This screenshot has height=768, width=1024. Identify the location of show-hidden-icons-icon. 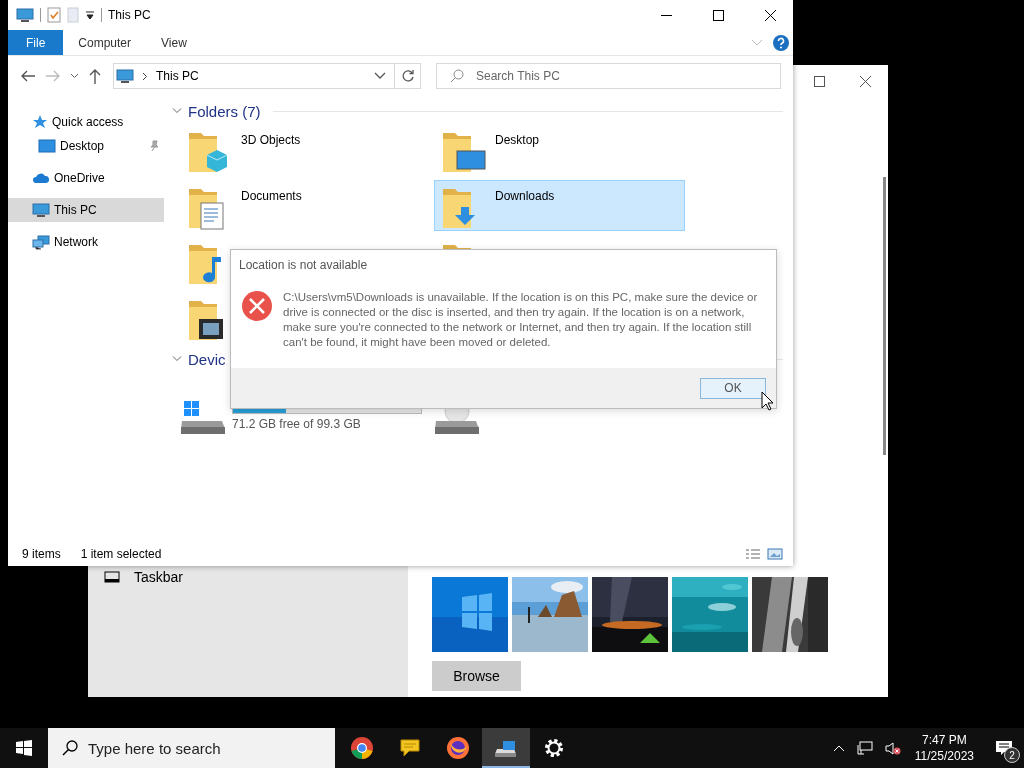
(838, 748).